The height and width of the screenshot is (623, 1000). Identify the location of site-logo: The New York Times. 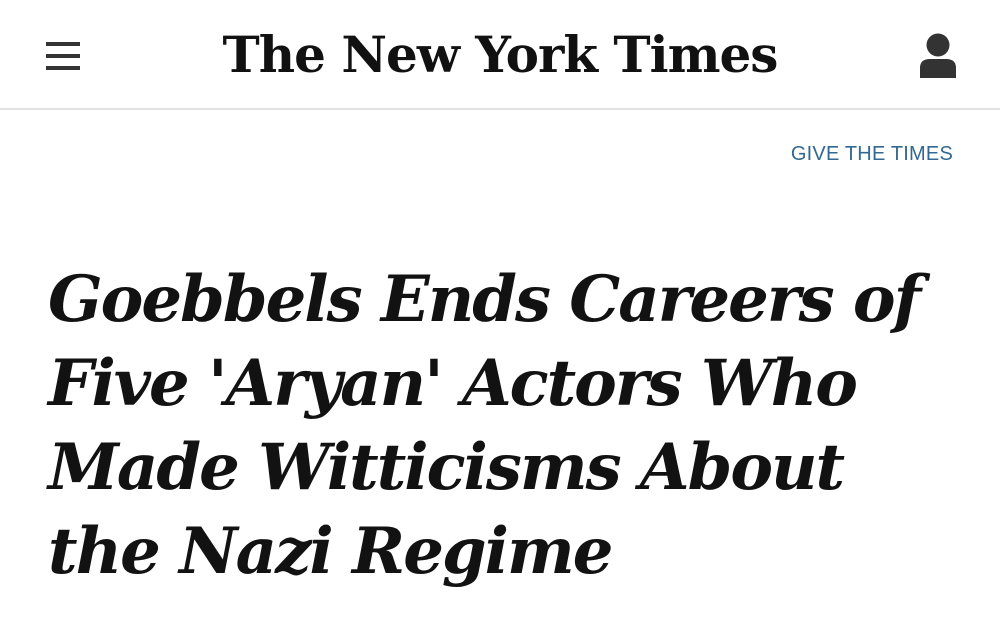
(500, 55).